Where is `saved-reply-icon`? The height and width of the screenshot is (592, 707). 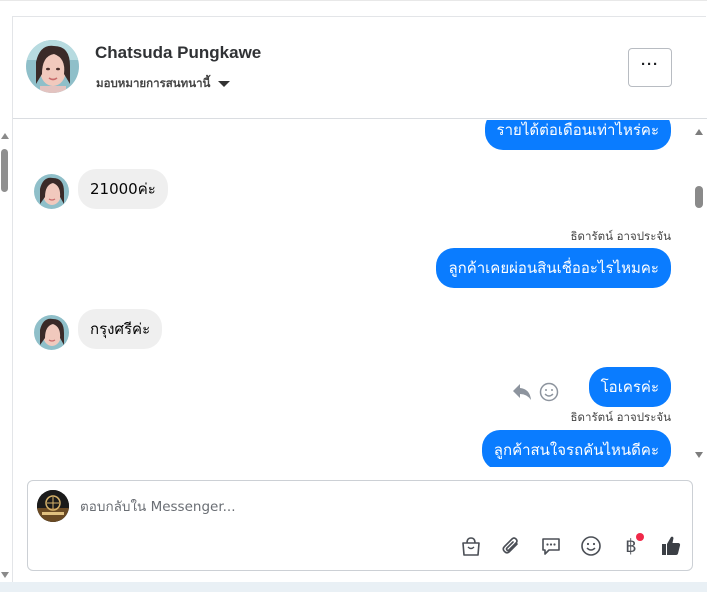 saved-reply-icon is located at coordinates (551, 546).